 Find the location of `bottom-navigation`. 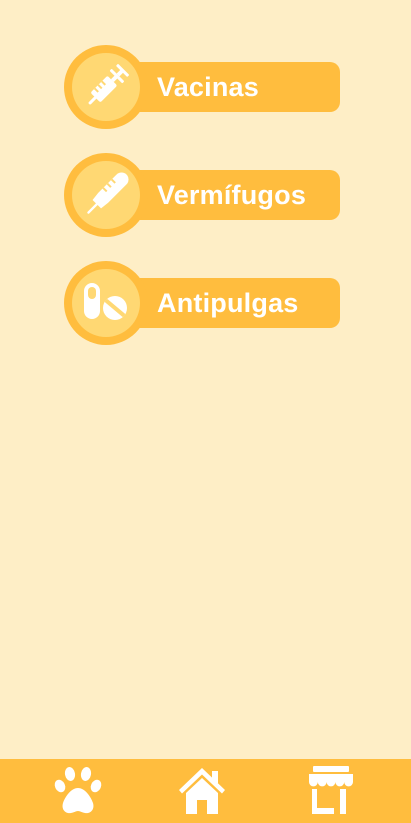

bottom-navigation is located at coordinates (205, 791).